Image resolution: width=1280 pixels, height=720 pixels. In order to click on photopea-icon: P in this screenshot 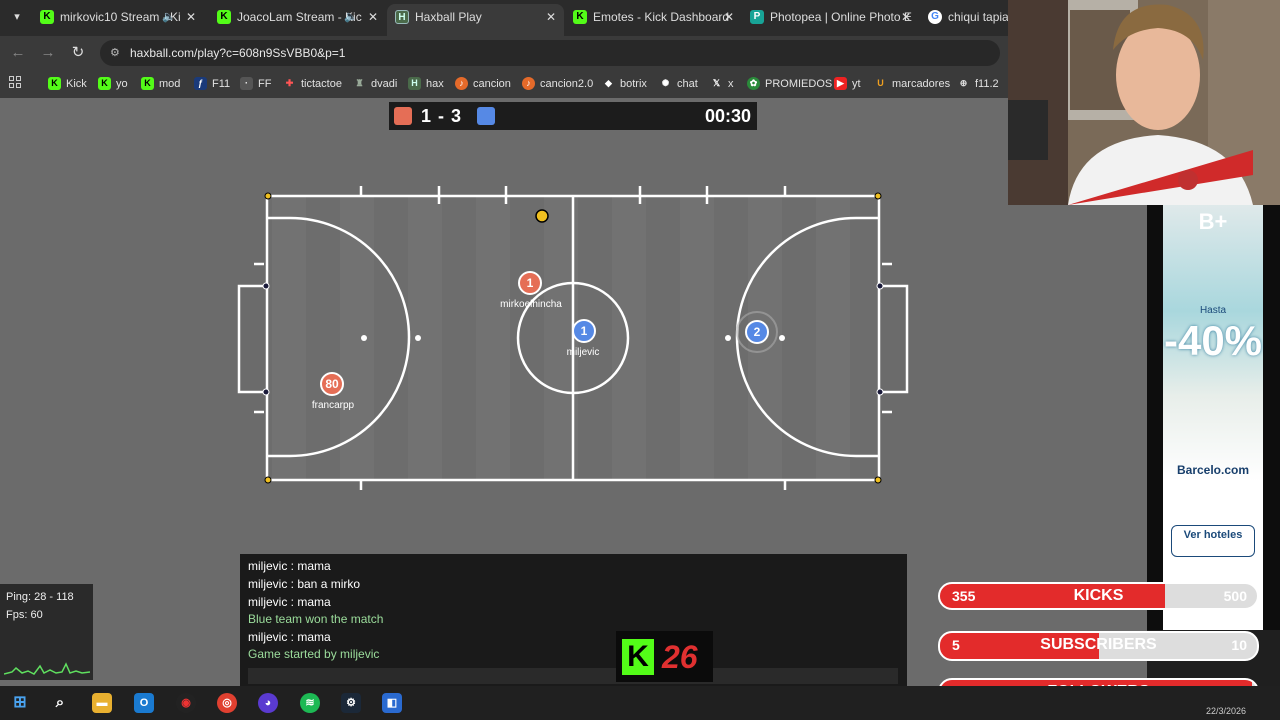, I will do `click(757, 17)`.